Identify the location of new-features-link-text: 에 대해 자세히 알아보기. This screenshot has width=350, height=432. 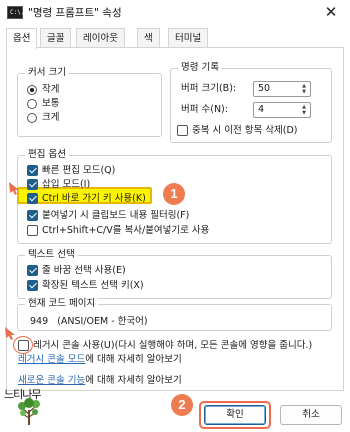
(133, 380).